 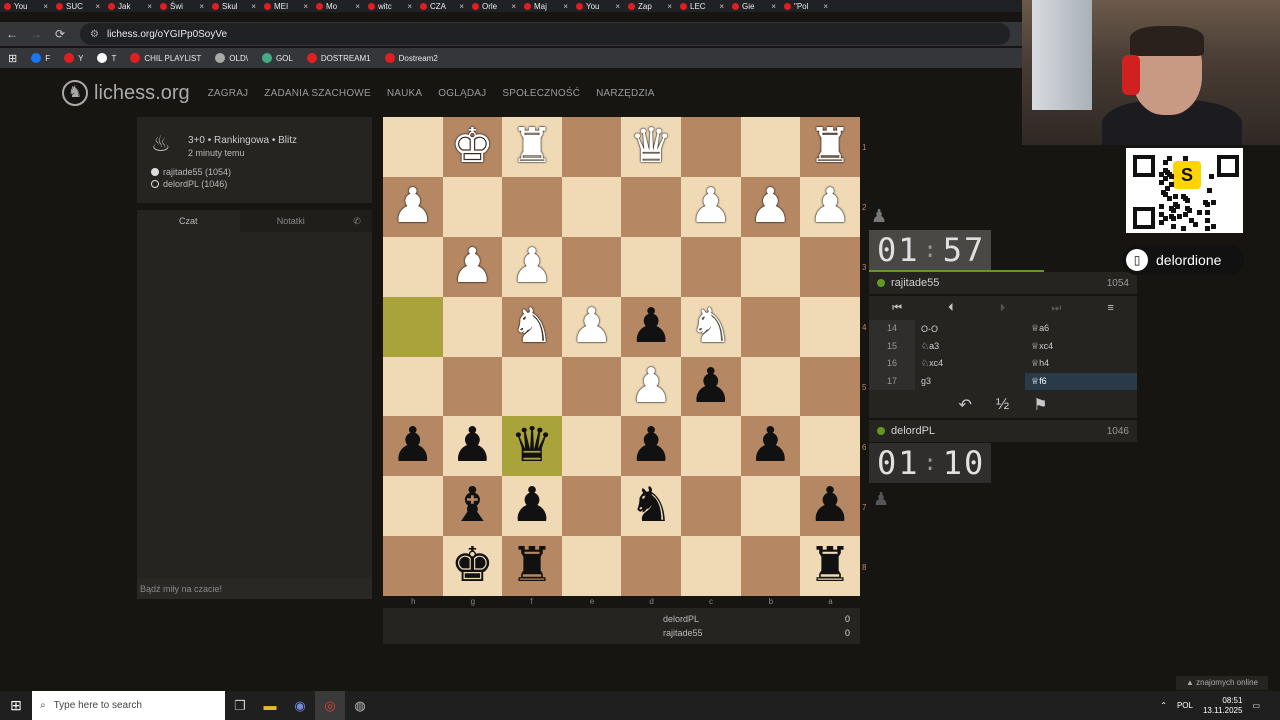 I want to click on white-knight-piece: ♞, so click(x=531, y=326).